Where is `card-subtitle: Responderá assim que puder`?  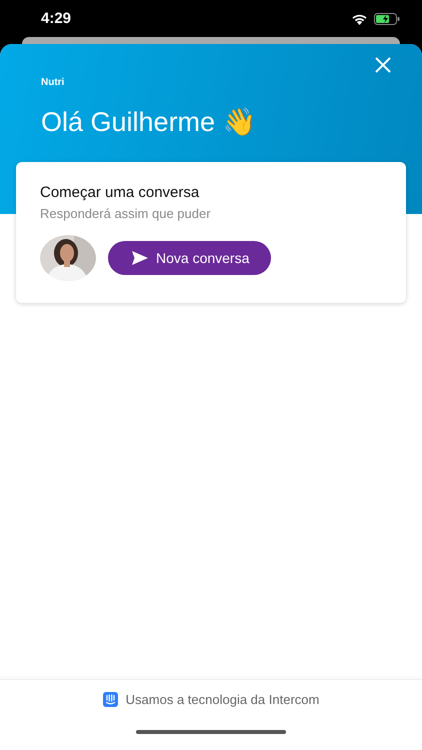
card-subtitle: Responderá assim que puder is located at coordinates (125, 213).